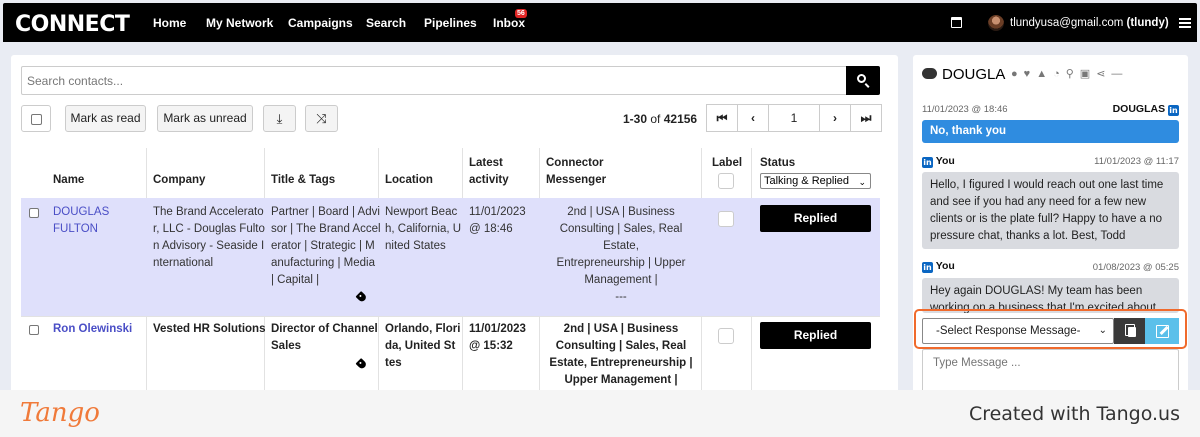 Image resolution: width=1200 pixels, height=437 pixels. What do you see at coordinates (929, 73) in the screenshot?
I see `chat-icon` at bounding box center [929, 73].